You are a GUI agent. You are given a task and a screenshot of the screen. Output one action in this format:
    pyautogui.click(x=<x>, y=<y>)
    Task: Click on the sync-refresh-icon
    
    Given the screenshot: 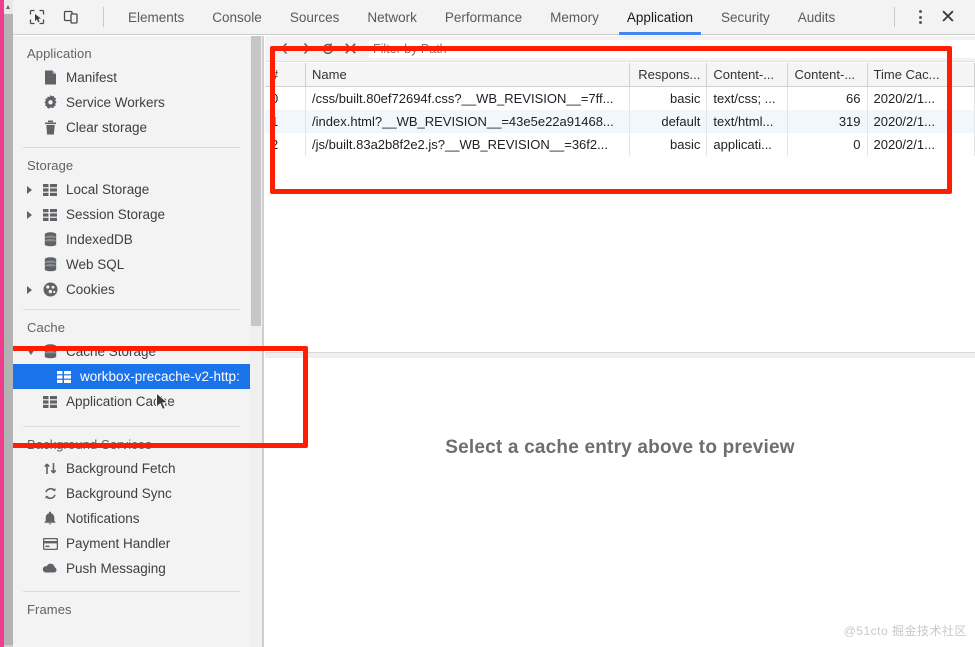 What is the action you would take?
    pyautogui.click(x=50, y=493)
    